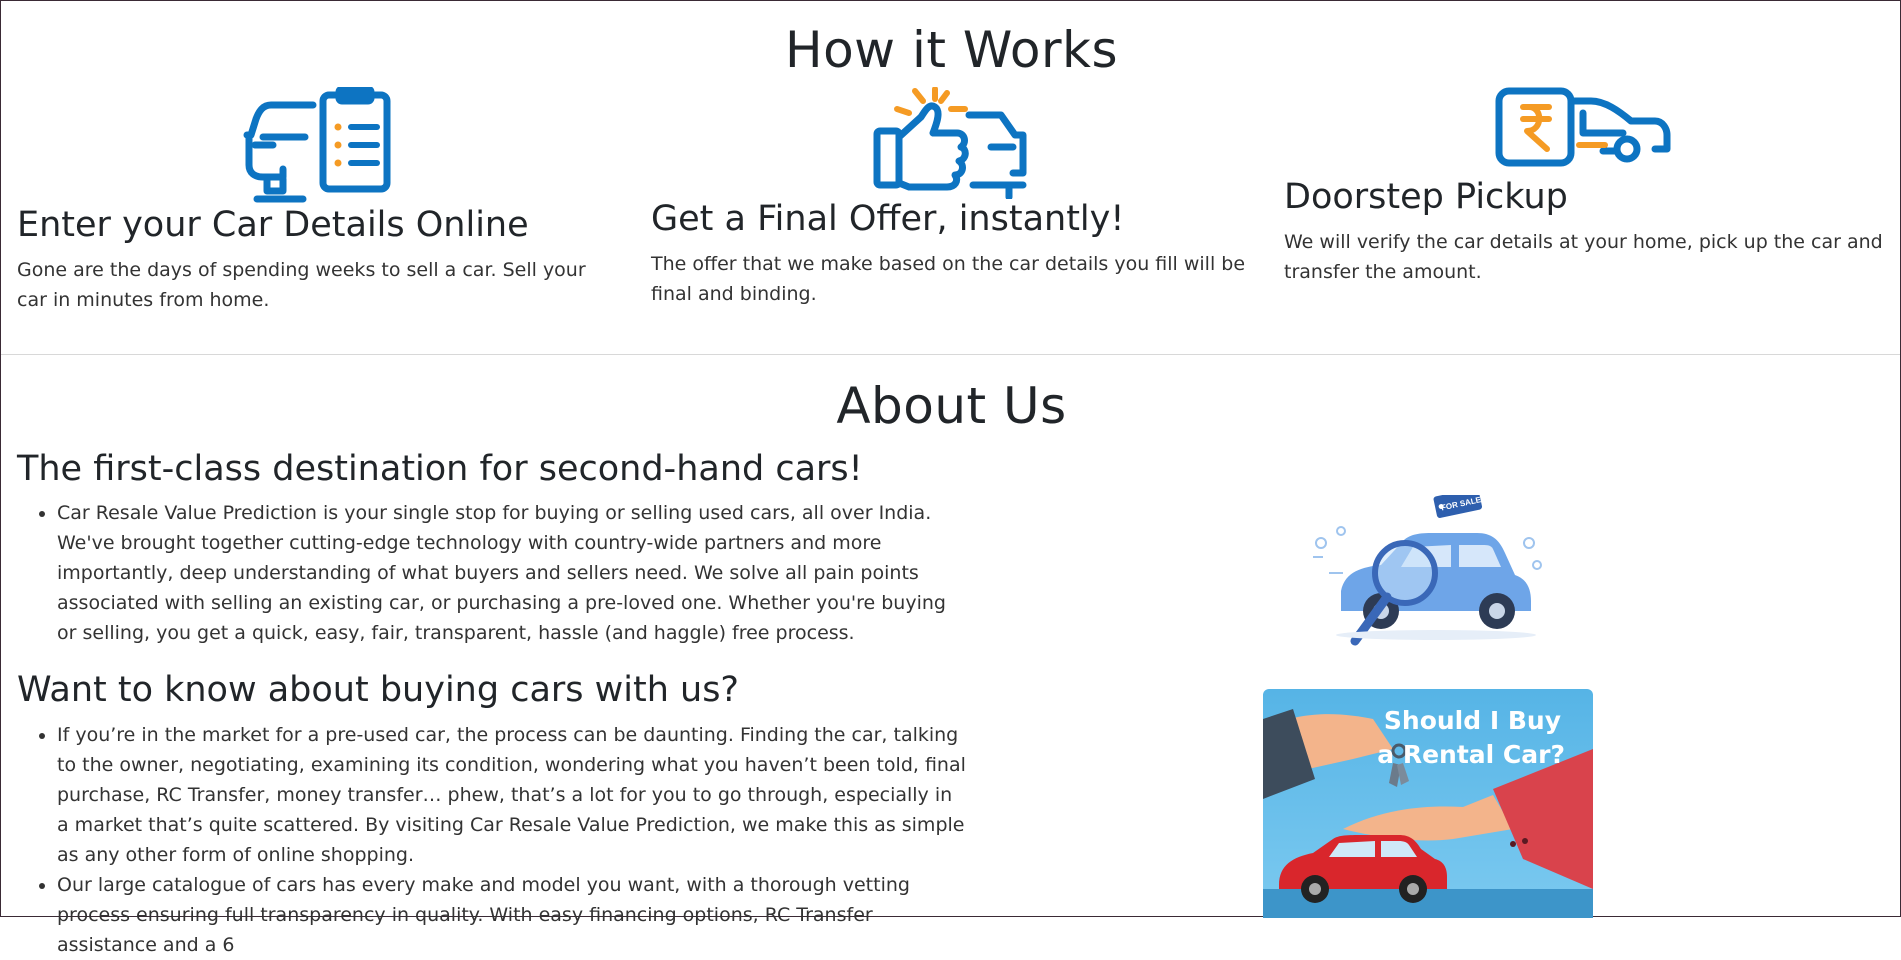 The height and width of the screenshot is (960, 1901). What do you see at coordinates (950, 354) in the screenshot?
I see `section-divider` at bounding box center [950, 354].